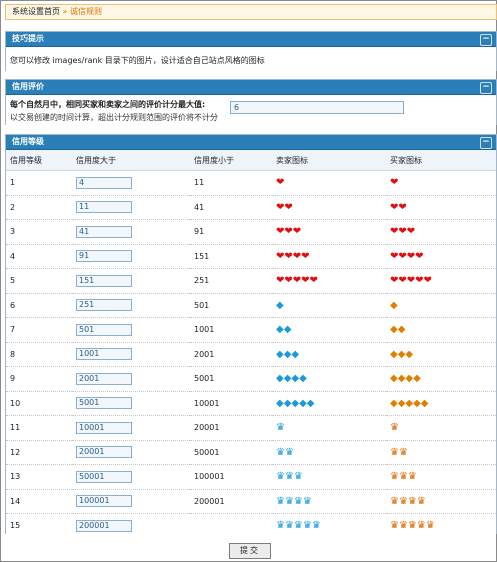  Describe the element at coordinates (13, 379) in the screenshot. I see `level-number: 9` at that location.